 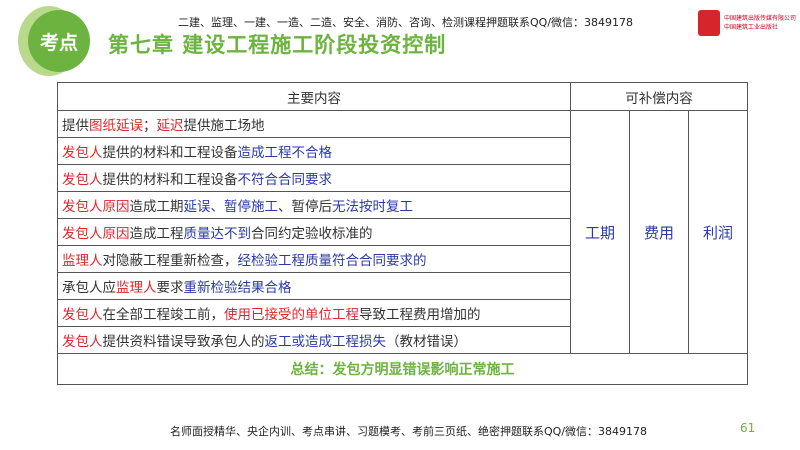 What do you see at coordinates (163, 315) in the screenshot?
I see `text-segment: 在全部工程竣工前，` at bounding box center [163, 315].